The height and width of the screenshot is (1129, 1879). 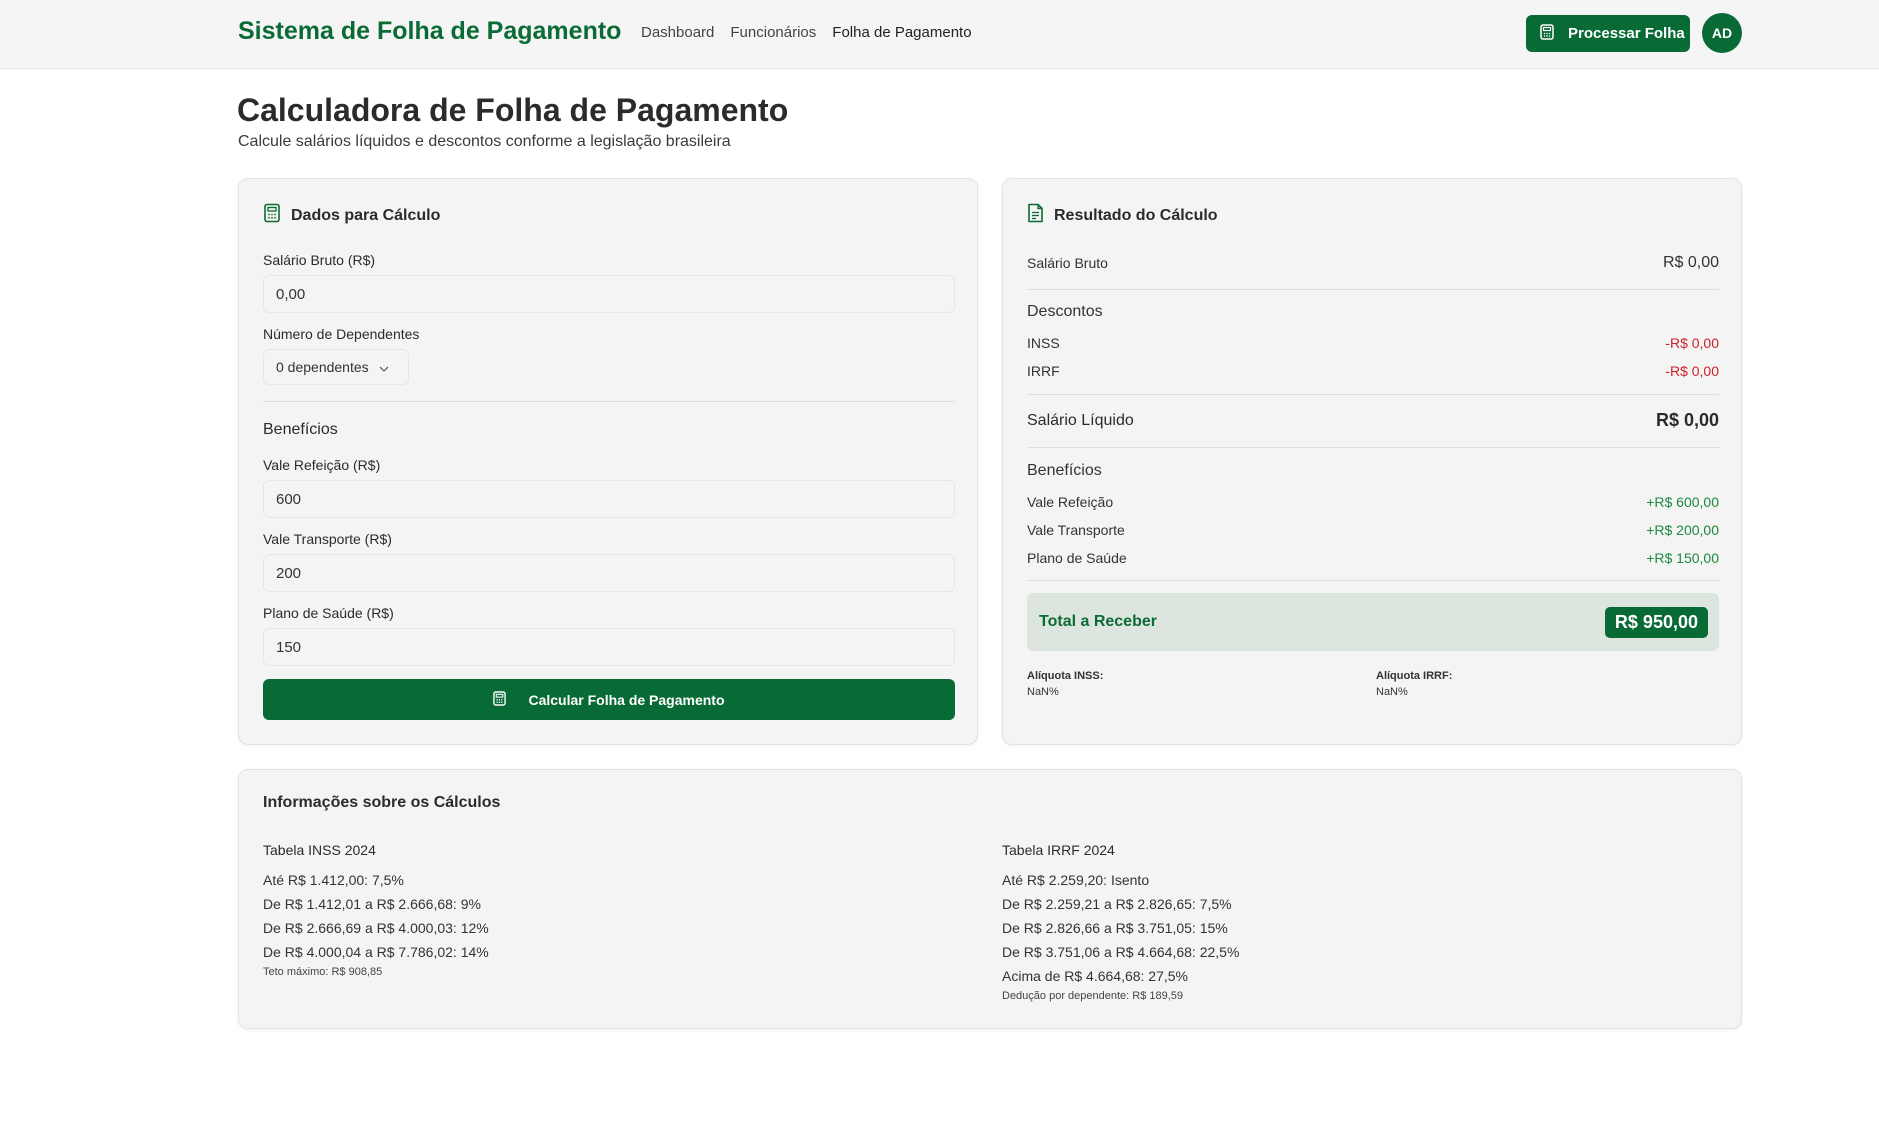 I want to click on transport-voucher-input: 200, so click(x=609, y=573).